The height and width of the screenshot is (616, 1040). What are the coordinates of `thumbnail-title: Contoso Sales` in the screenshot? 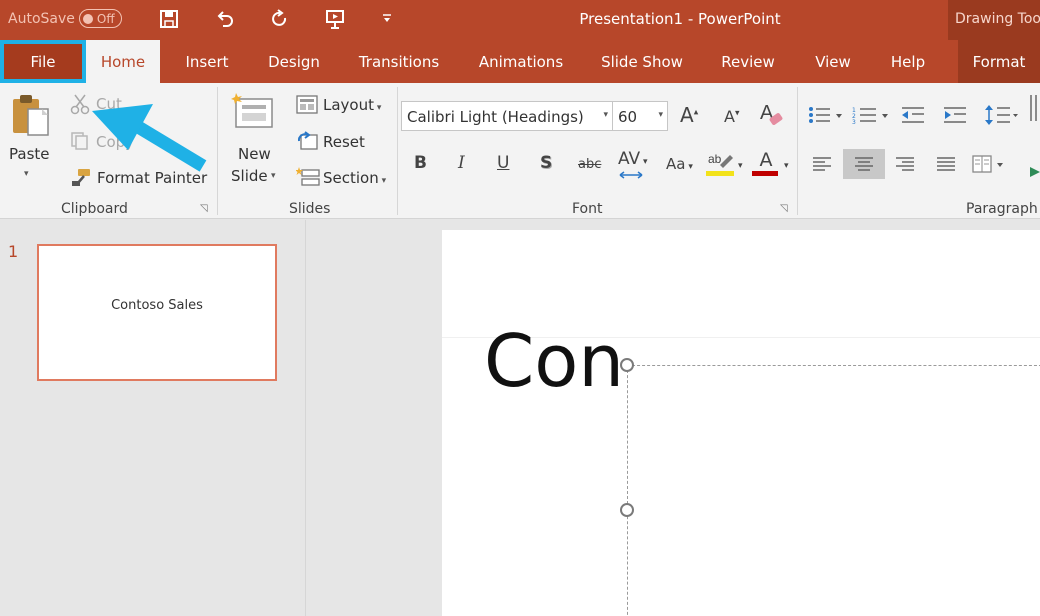 It's located at (157, 305).